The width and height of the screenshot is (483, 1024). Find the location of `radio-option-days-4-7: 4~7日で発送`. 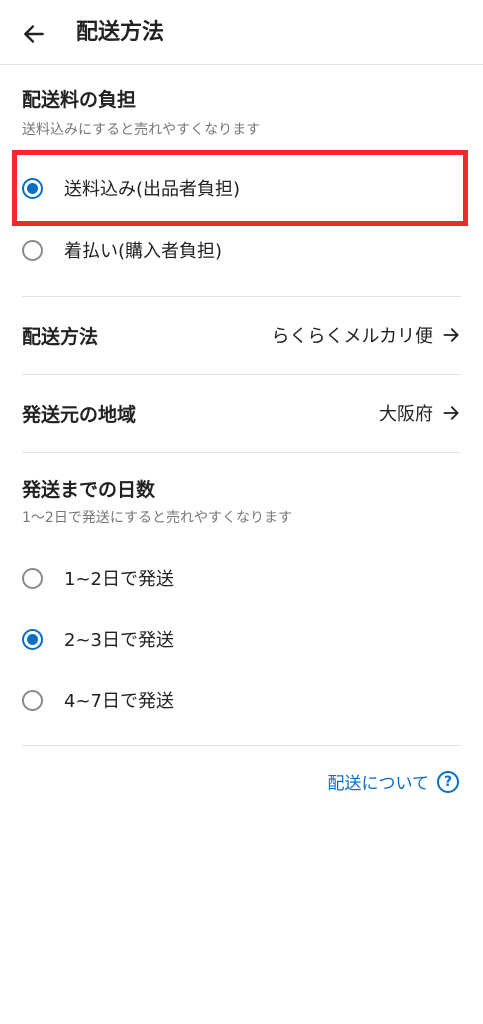

radio-option-days-4-7: 4~7日で発送 is located at coordinates (98, 700).